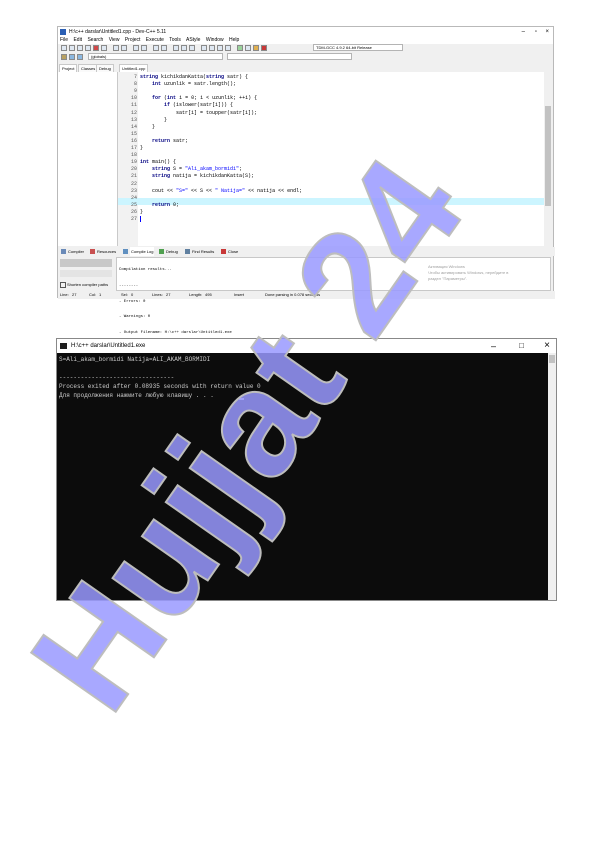 Image resolution: width=596 pixels, height=842 pixels. I want to click on compiler-tab-icon, so click(63, 251).